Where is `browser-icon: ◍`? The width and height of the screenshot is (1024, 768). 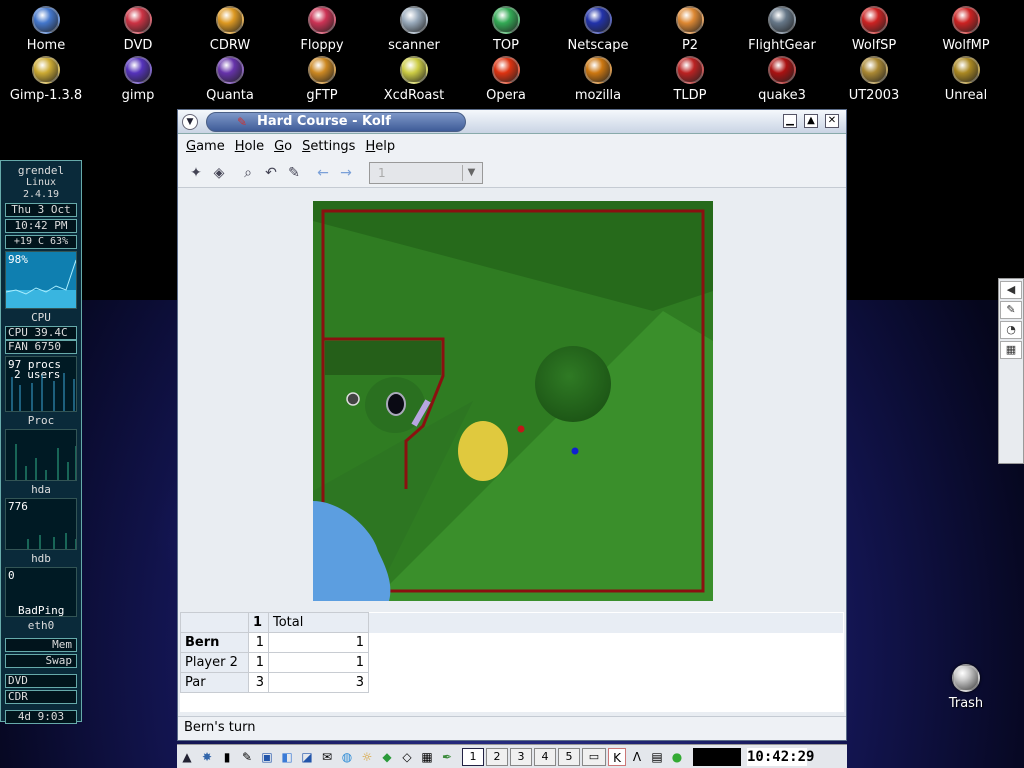 browser-icon: ◍ is located at coordinates (347, 757).